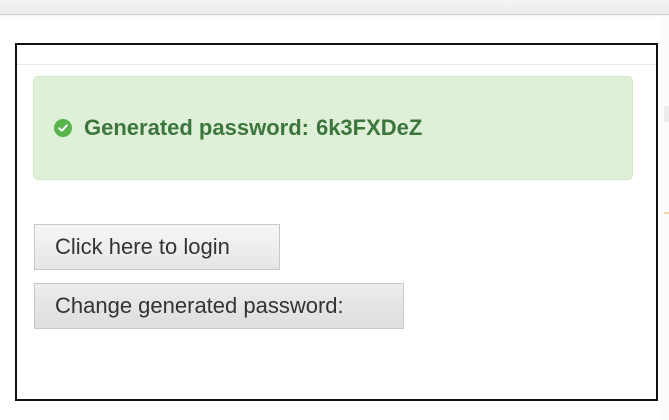 This screenshot has width=669, height=420. What do you see at coordinates (334, 7) in the screenshot?
I see `background-header-strip` at bounding box center [334, 7].